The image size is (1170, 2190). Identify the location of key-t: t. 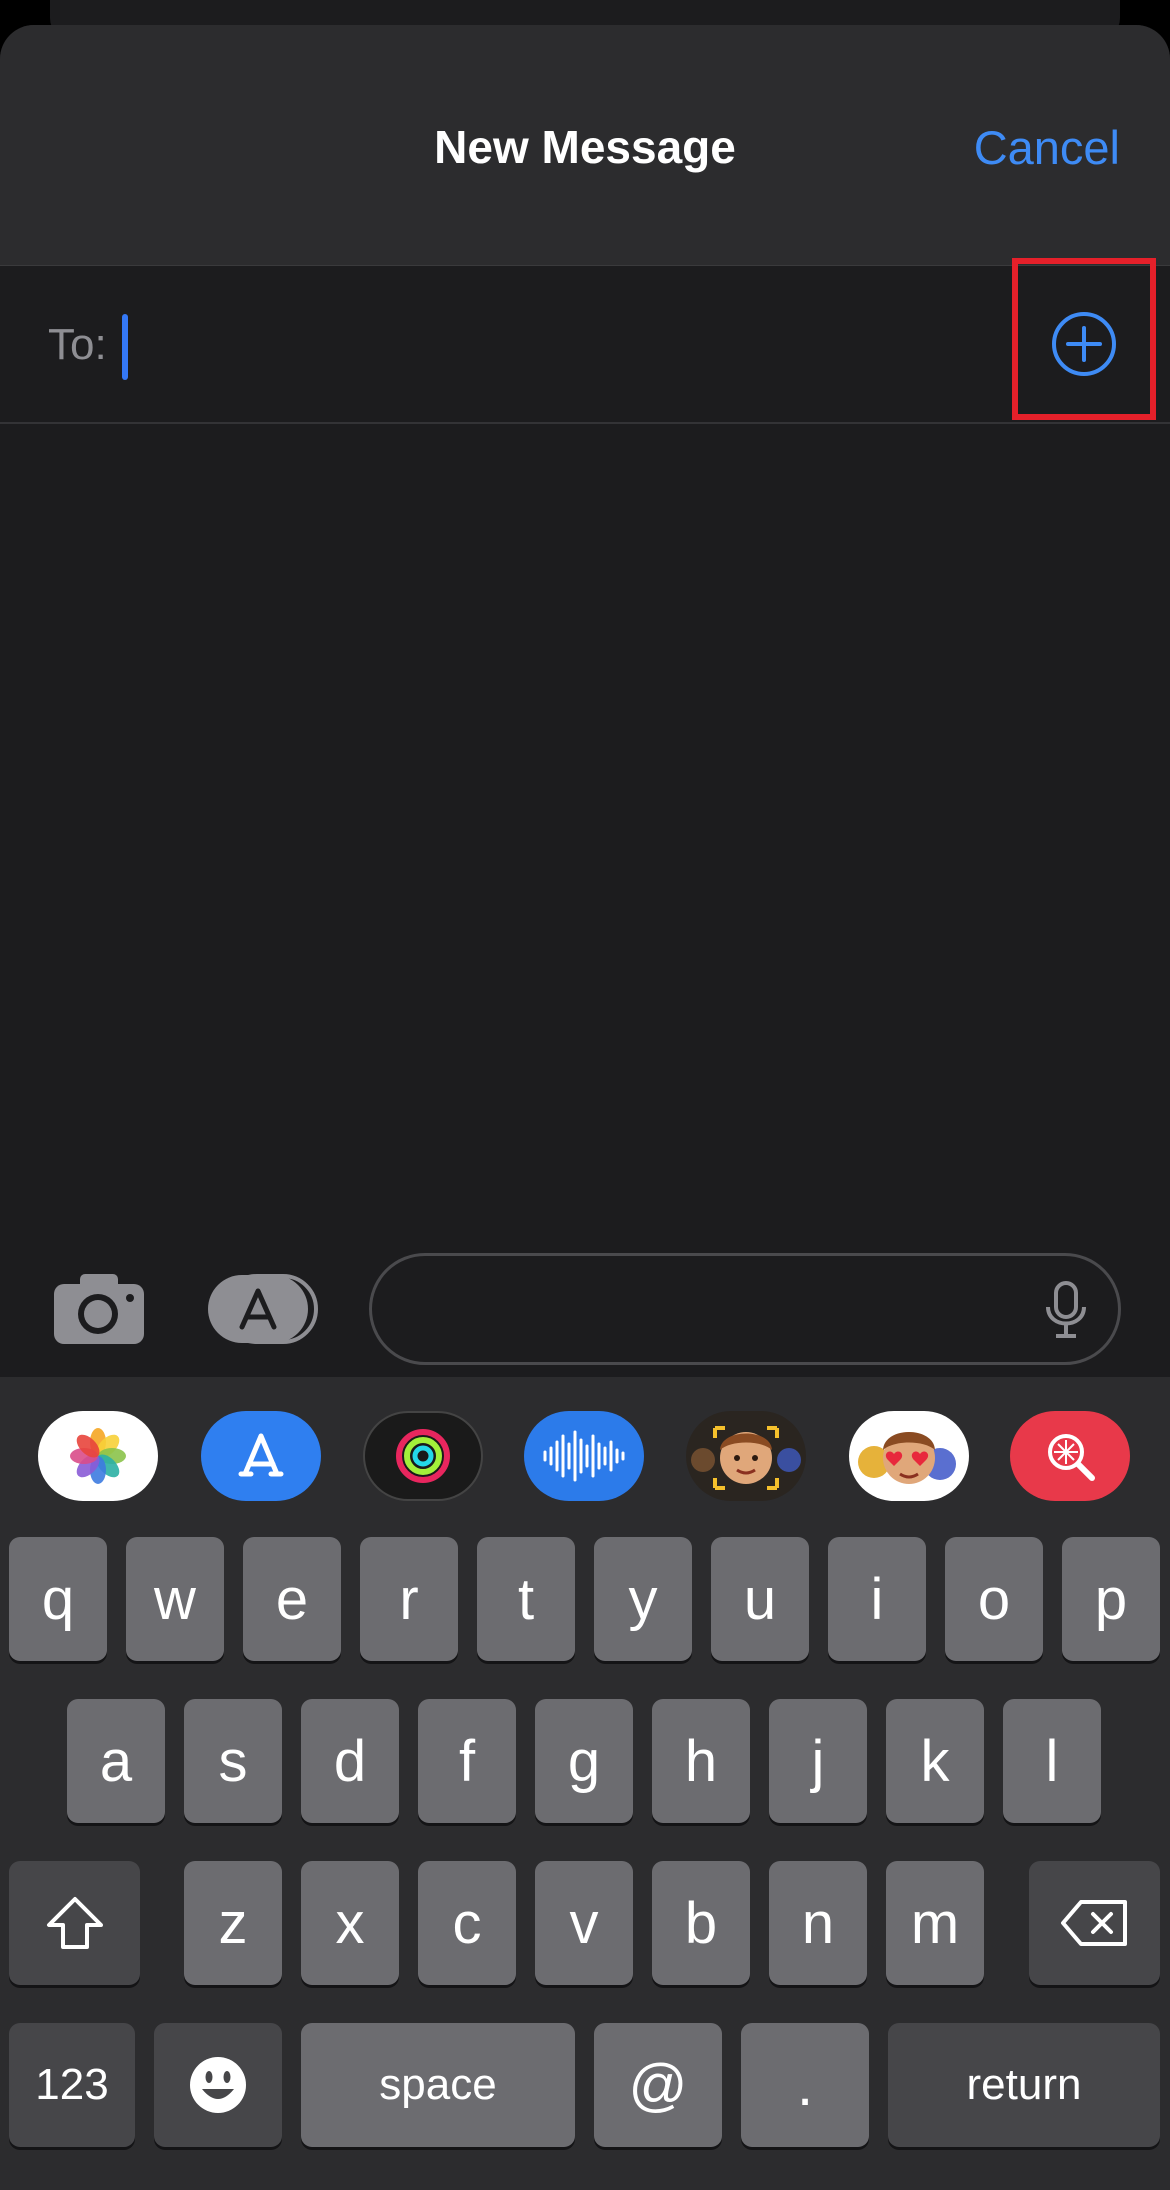
(526, 1599).